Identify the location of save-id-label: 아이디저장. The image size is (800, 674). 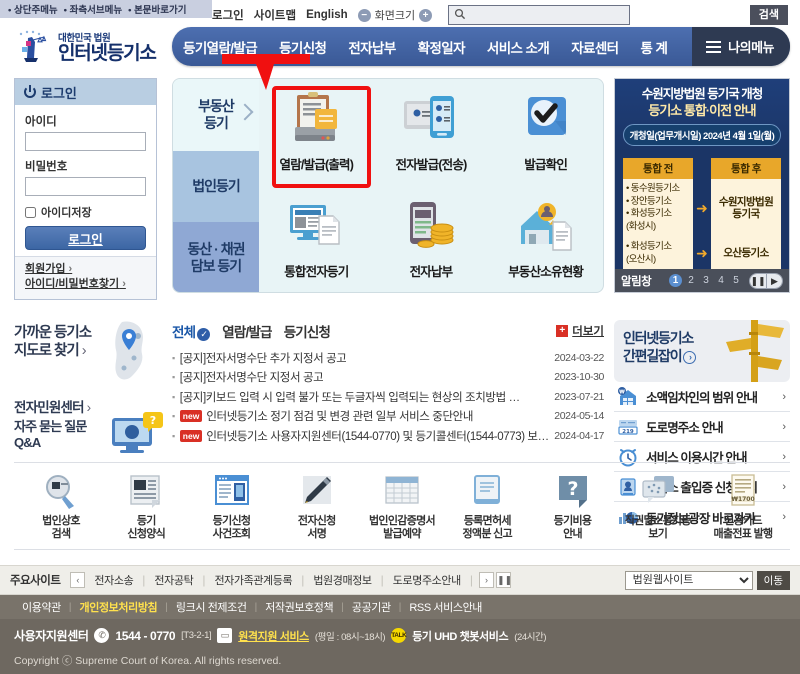
(66, 212).